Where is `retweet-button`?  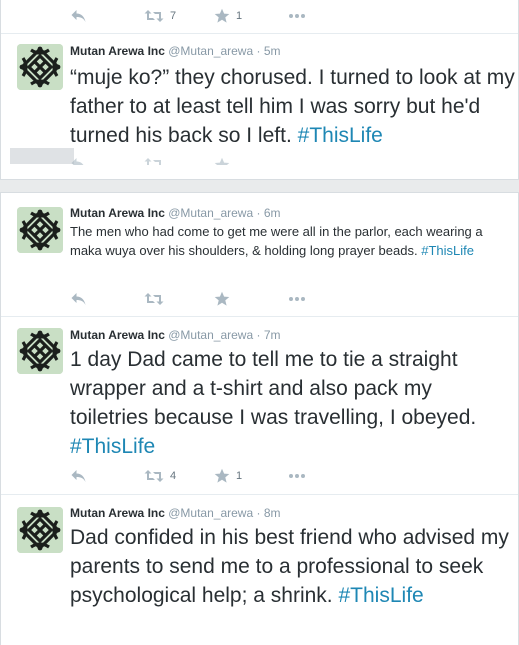 retweet-button is located at coordinates (154, 299).